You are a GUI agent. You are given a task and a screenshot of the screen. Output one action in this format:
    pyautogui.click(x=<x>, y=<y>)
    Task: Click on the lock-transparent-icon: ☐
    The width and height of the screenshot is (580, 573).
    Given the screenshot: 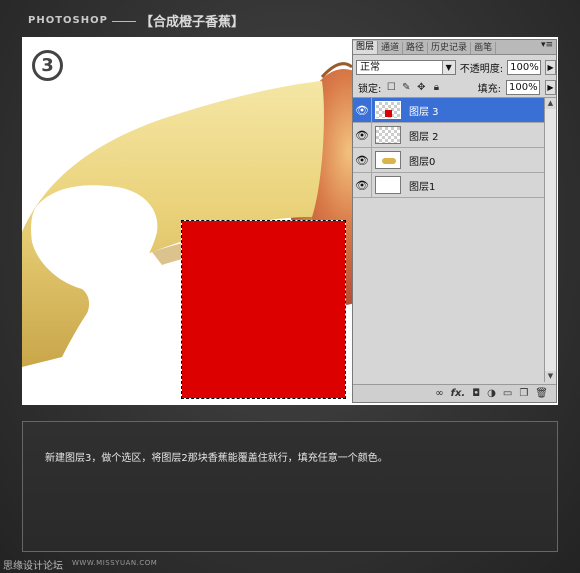 What is the action you would take?
    pyautogui.click(x=391, y=87)
    